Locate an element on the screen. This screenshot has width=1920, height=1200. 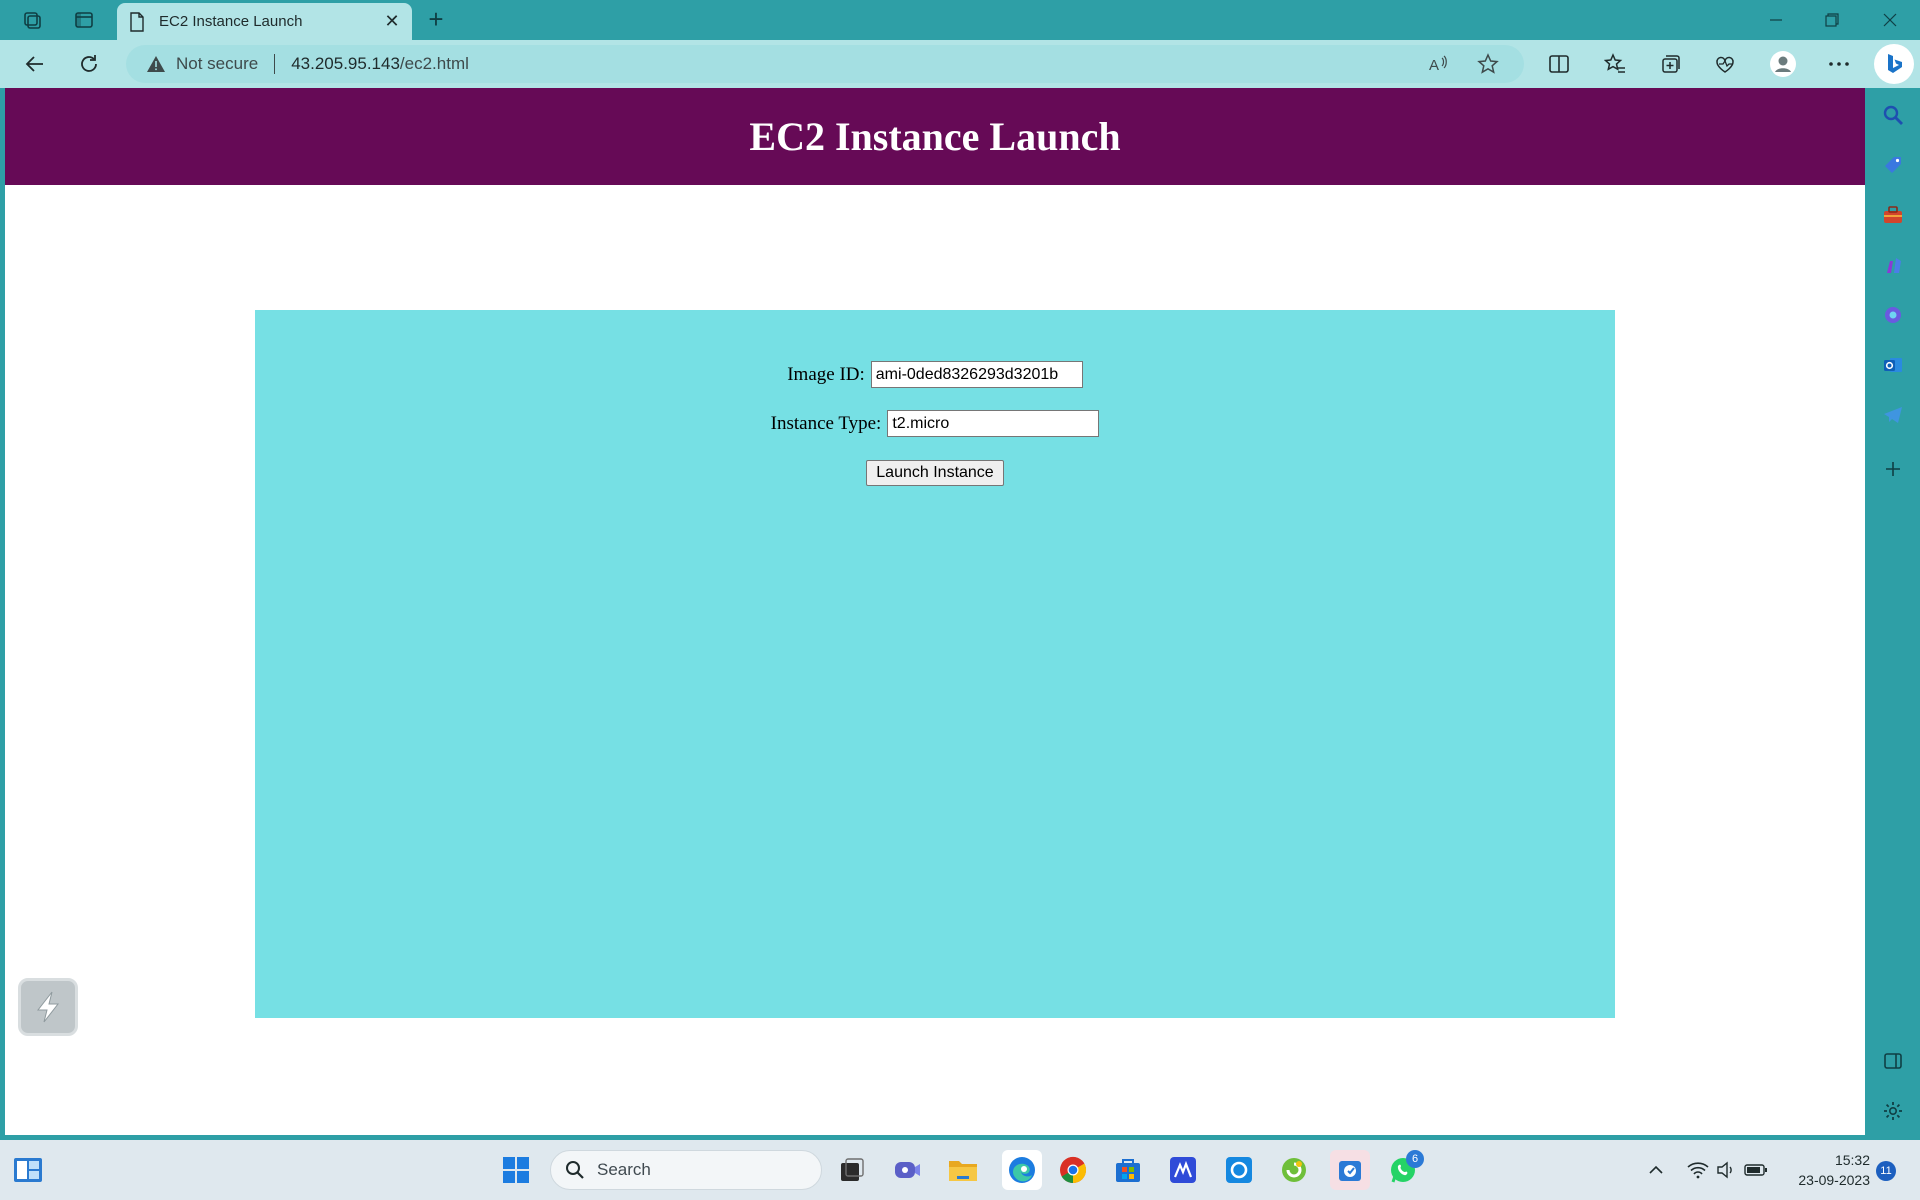
vscode-icon is located at coordinates (1183, 1170).